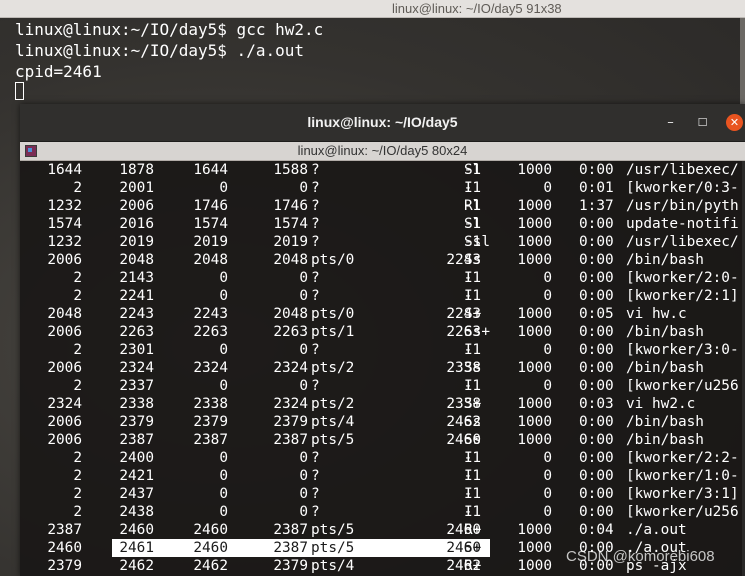 The image size is (745, 576). What do you see at coordinates (290, 242) in the screenshot?
I see `cell-sid: 2019` at bounding box center [290, 242].